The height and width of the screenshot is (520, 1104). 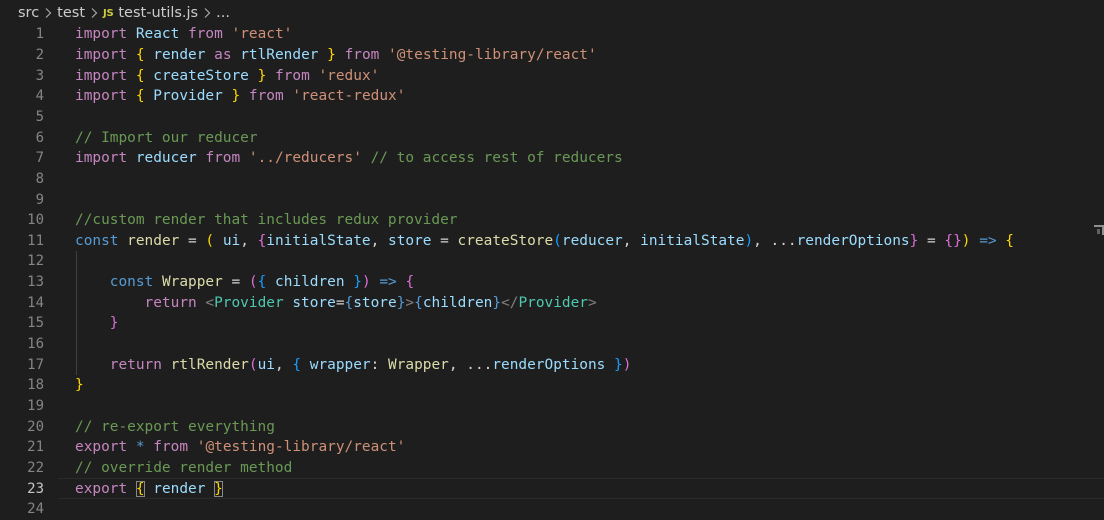 What do you see at coordinates (22, 76) in the screenshot?
I see `line-number: 3` at bounding box center [22, 76].